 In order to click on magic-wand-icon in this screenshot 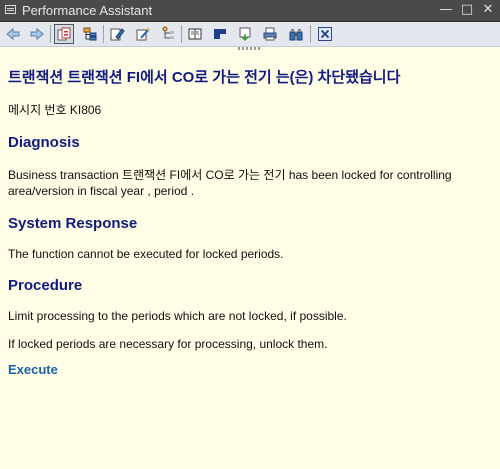, I will do `click(143, 34)`.